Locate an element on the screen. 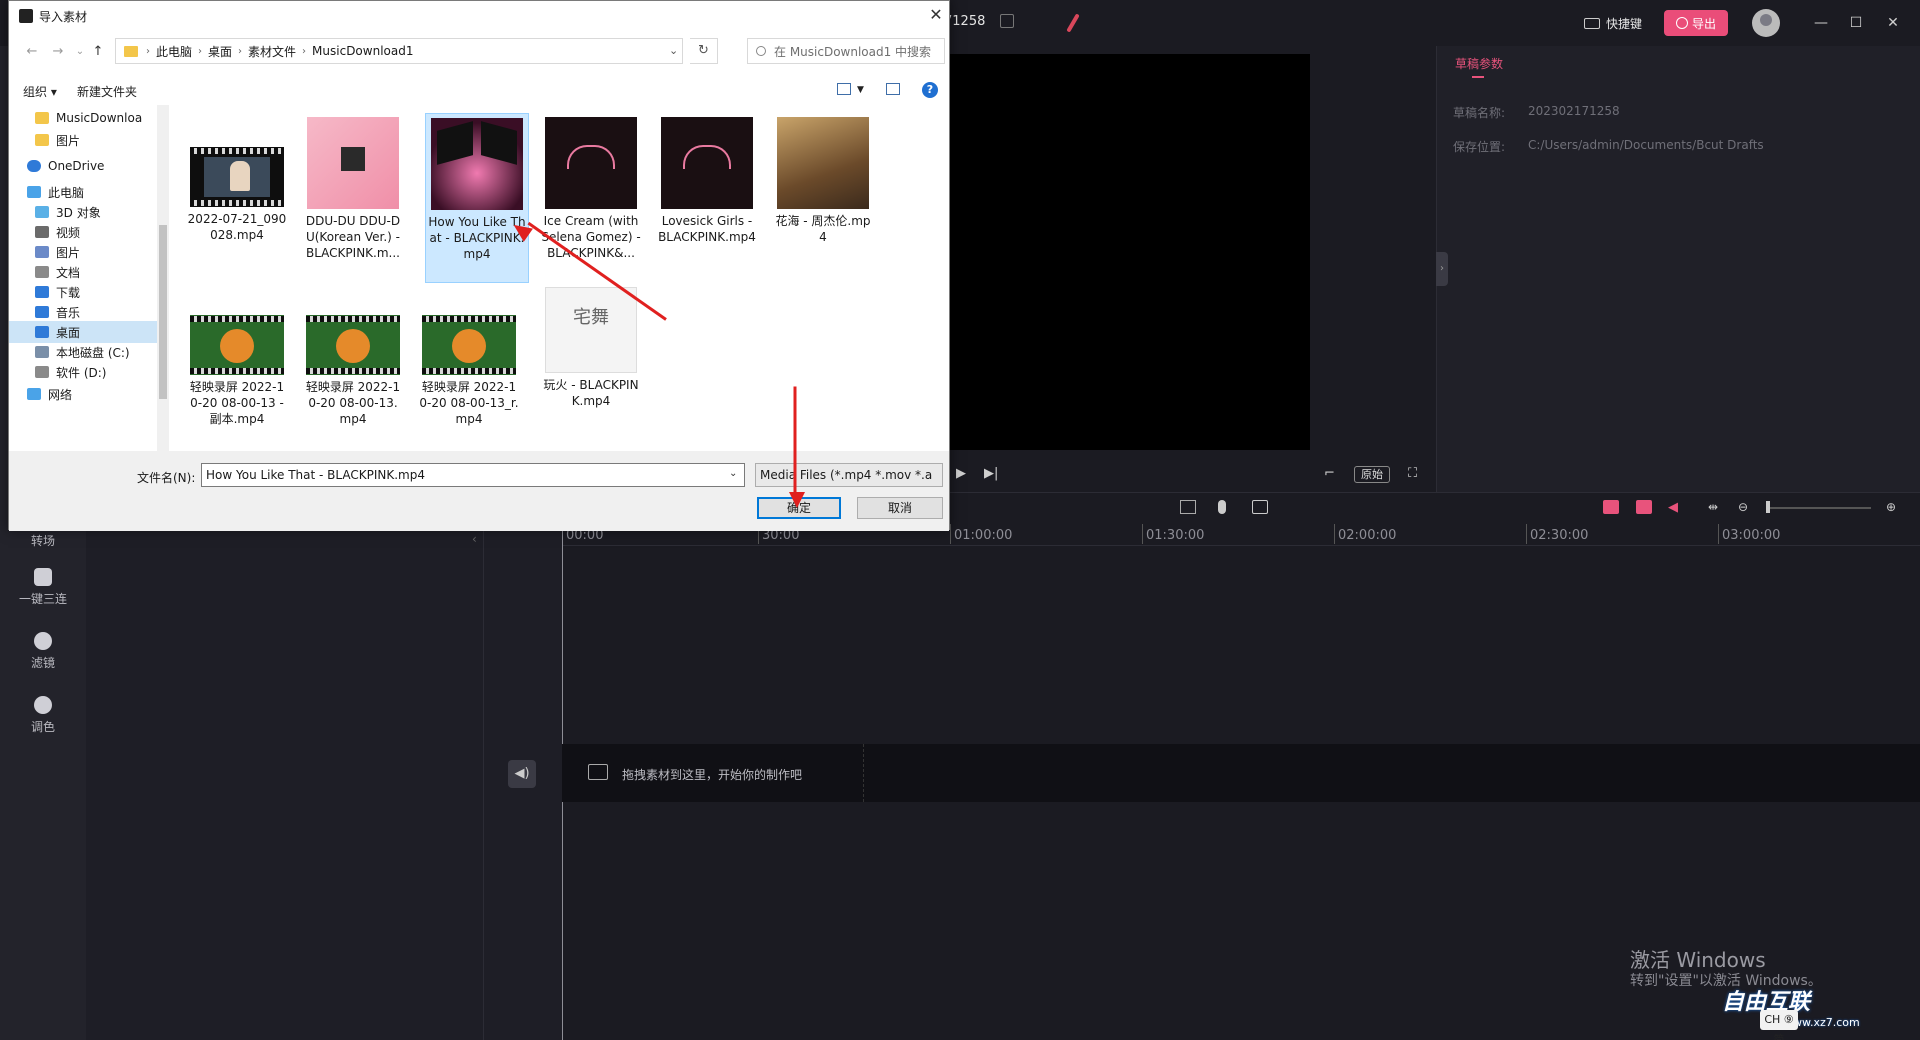  search-input: 在 MusicDownload1 中搜索 is located at coordinates (846, 51).